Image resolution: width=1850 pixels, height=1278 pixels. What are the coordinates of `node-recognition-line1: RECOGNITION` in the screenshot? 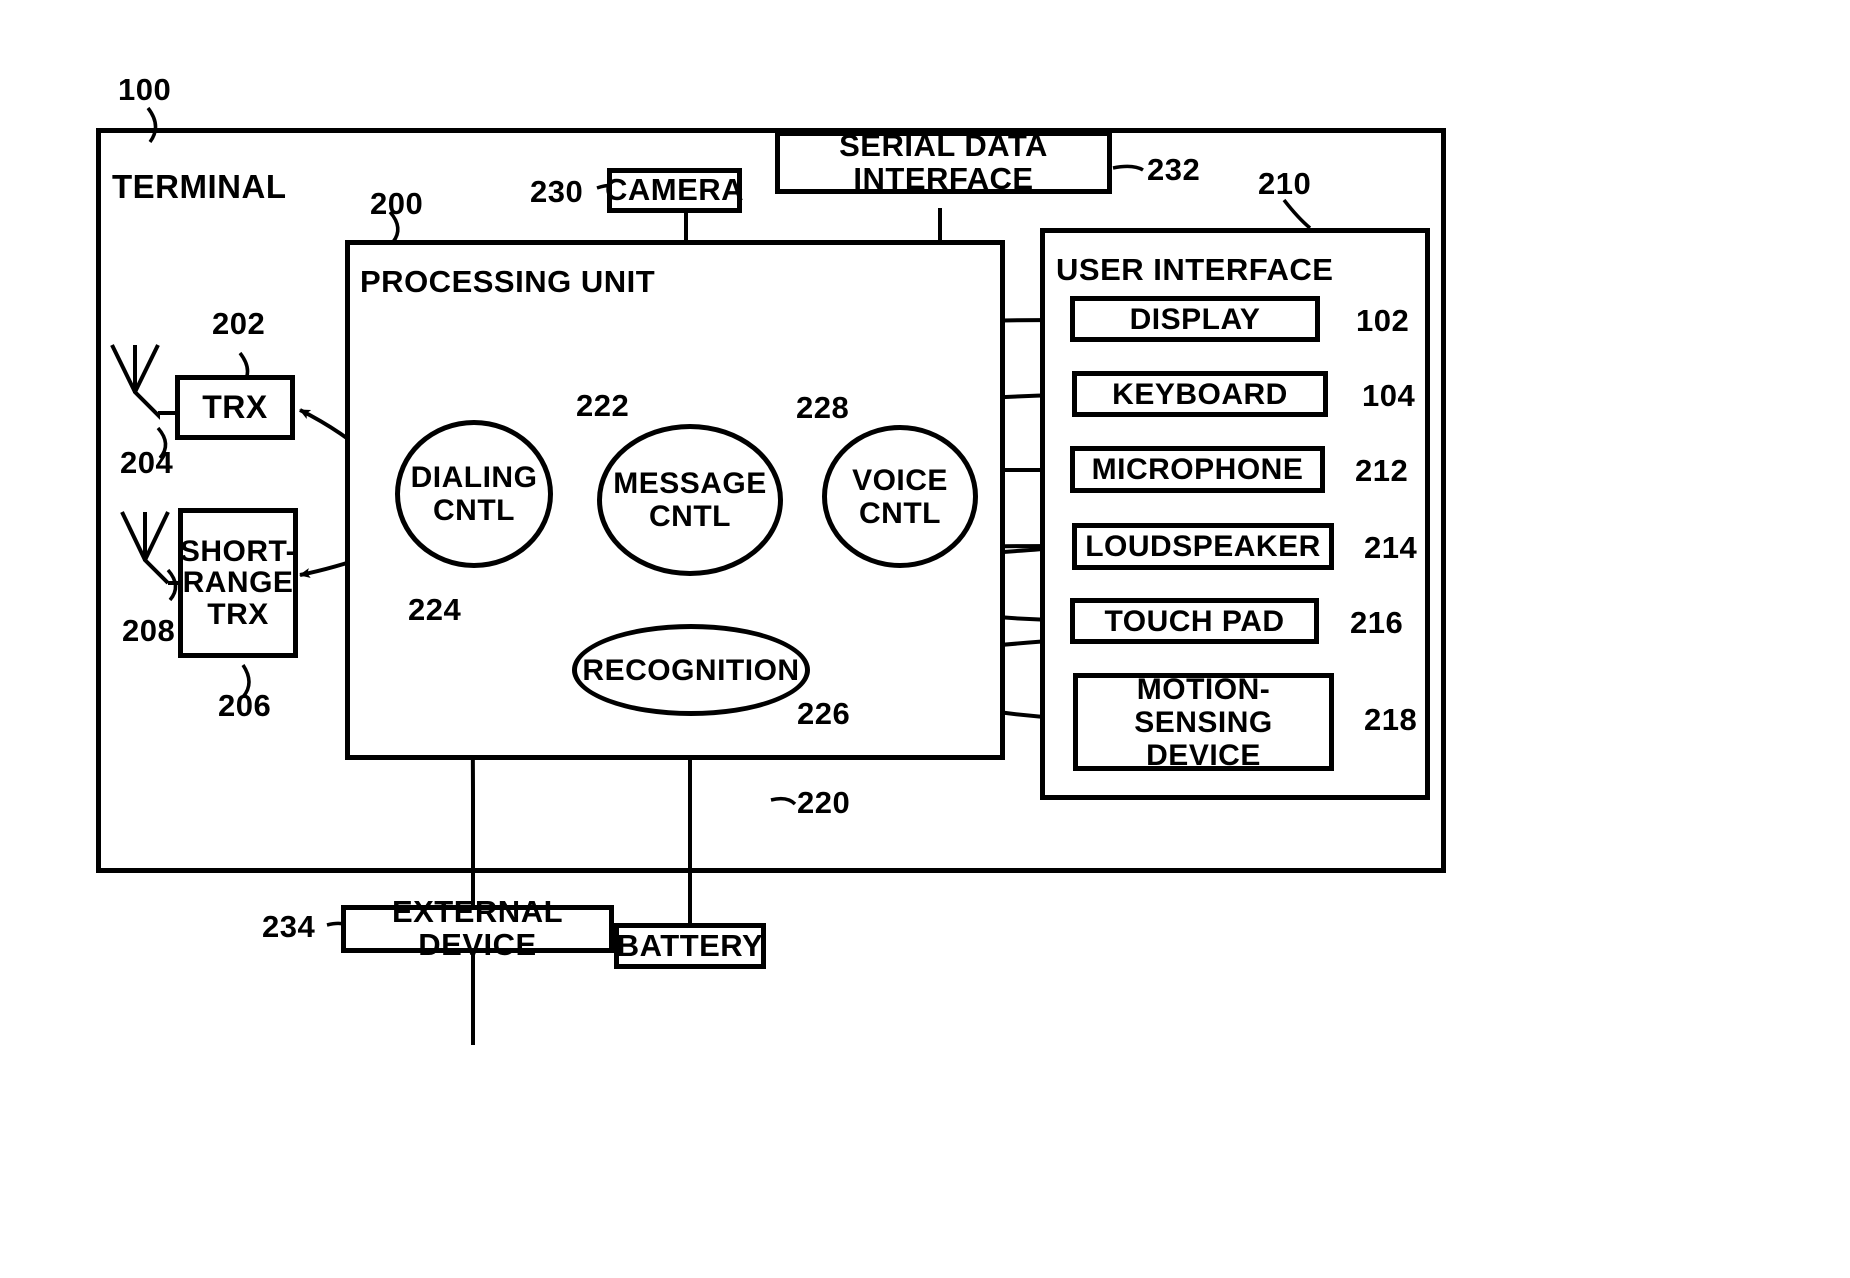 It's located at (691, 670).